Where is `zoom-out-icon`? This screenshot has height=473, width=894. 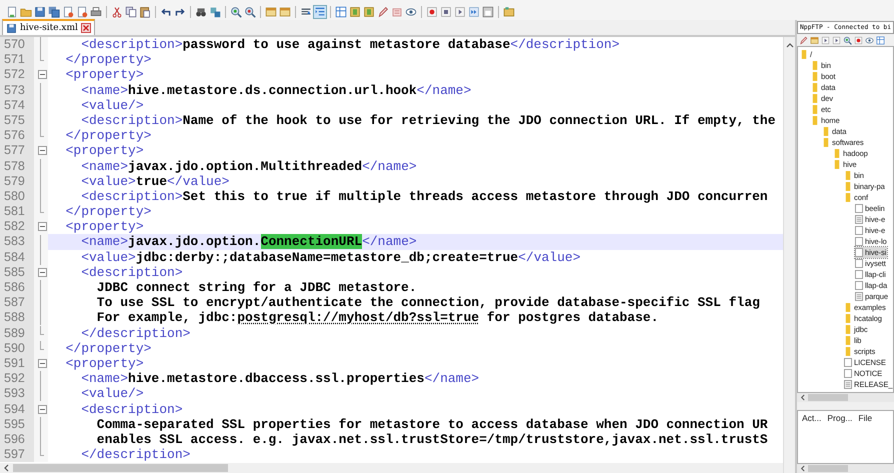 zoom-out-icon is located at coordinates (250, 12).